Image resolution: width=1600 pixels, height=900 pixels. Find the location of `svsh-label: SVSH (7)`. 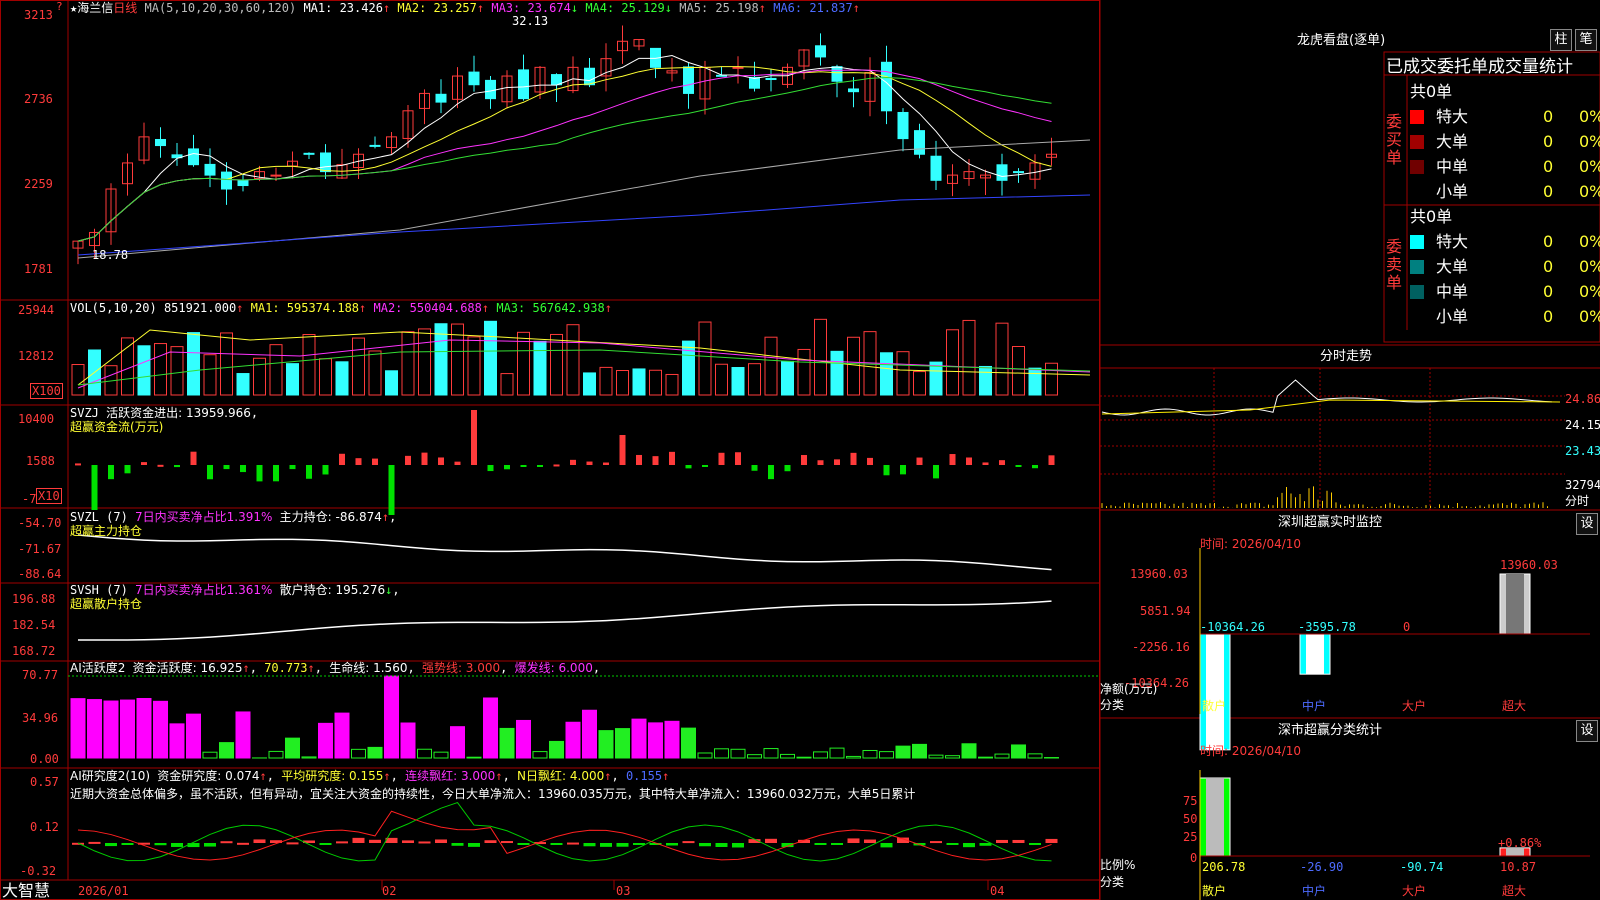

svsh-label: SVSH (7) is located at coordinates (99, 590).